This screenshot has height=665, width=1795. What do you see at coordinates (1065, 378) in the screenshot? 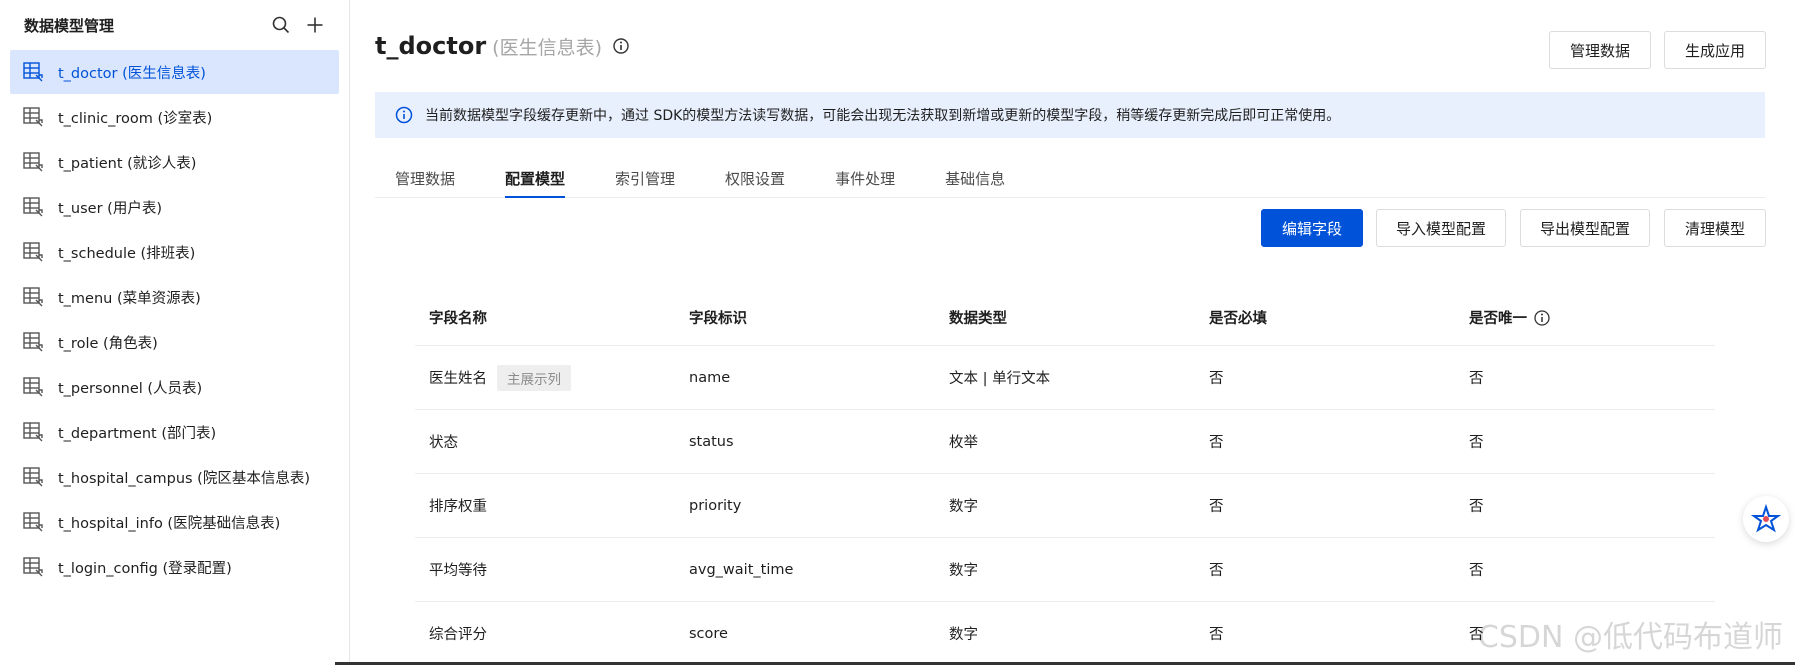
I see `table-row: 医生姓名 主展示列 name 文本 | 单行文本 否 否` at bounding box center [1065, 378].